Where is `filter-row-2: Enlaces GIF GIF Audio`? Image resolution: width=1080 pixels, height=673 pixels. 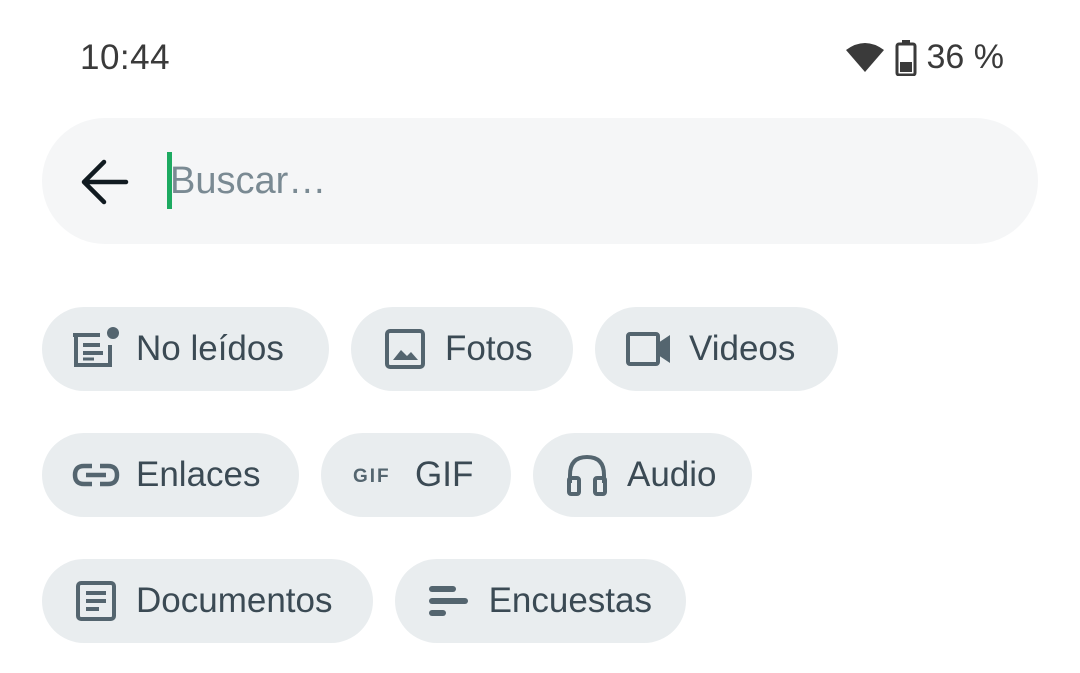 filter-row-2: Enlaces GIF GIF Audio is located at coordinates (397, 475).